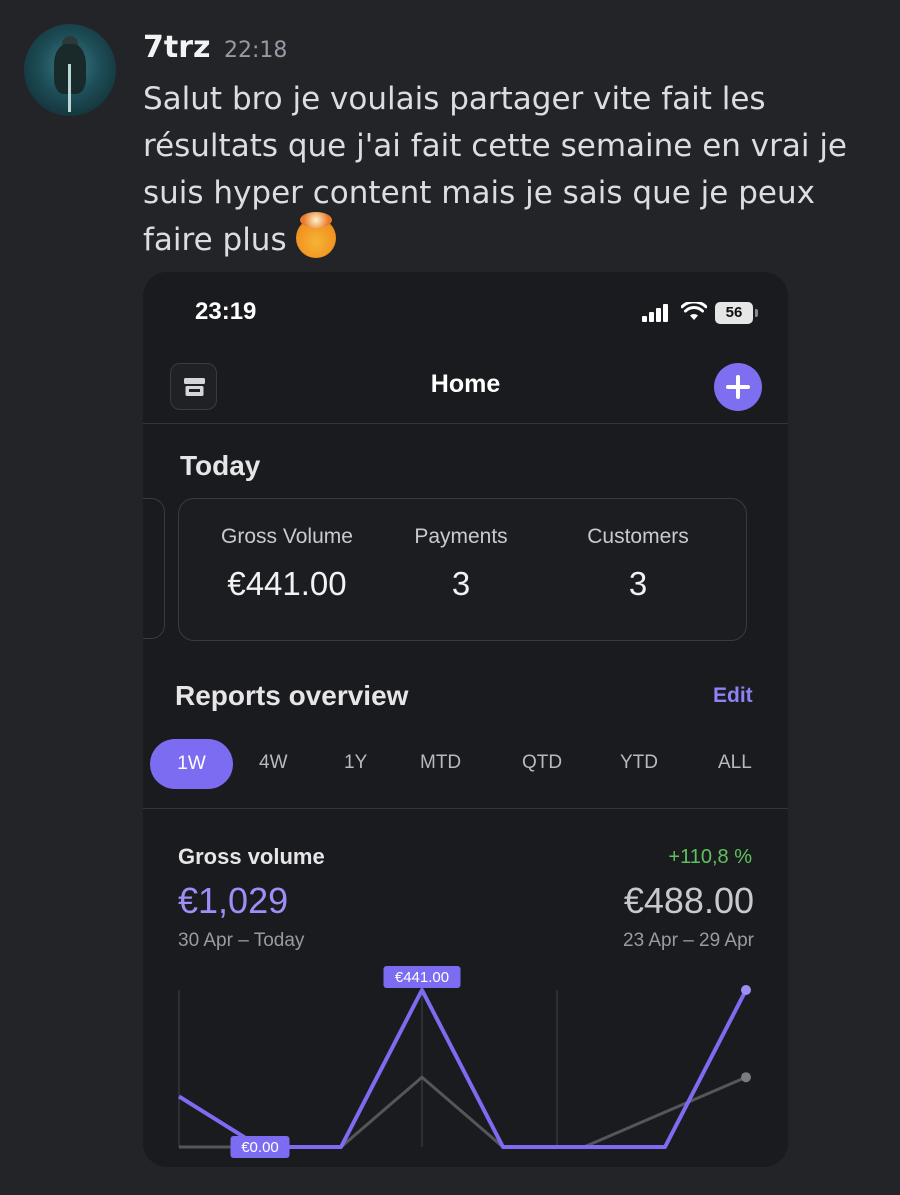  What do you see at coordinates (638, 564) in the screenshot?
I see `stat-customers: Customers 3` at bounding box center [638, 564].